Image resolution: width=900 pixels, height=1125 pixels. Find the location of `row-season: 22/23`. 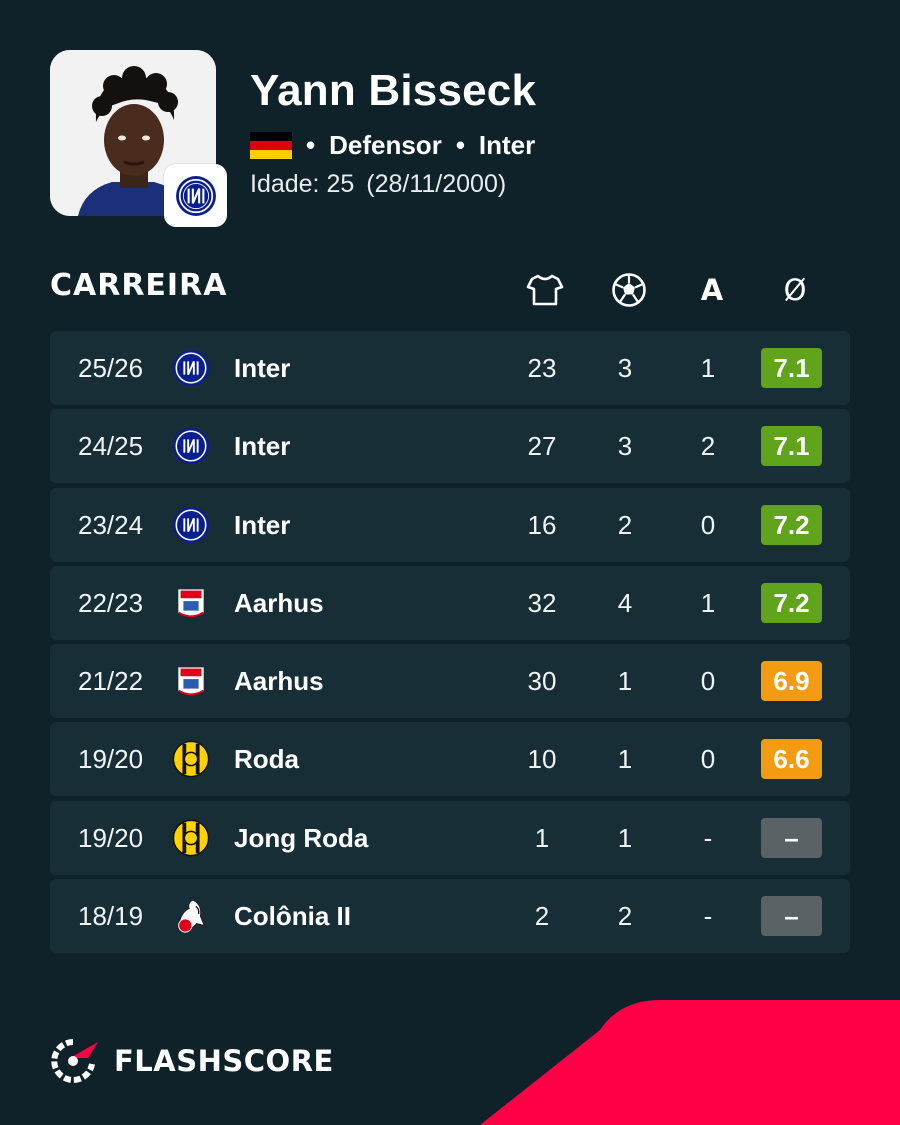

row-season: 22/23 is located at coordinates (111, 602).